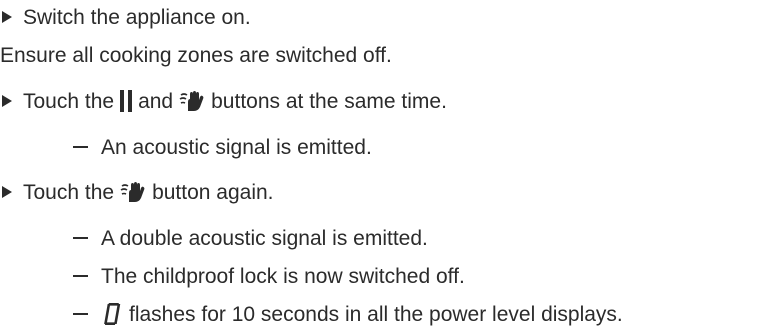  I want to click on step-touch-again: Touch the button again., so click(137, 192).